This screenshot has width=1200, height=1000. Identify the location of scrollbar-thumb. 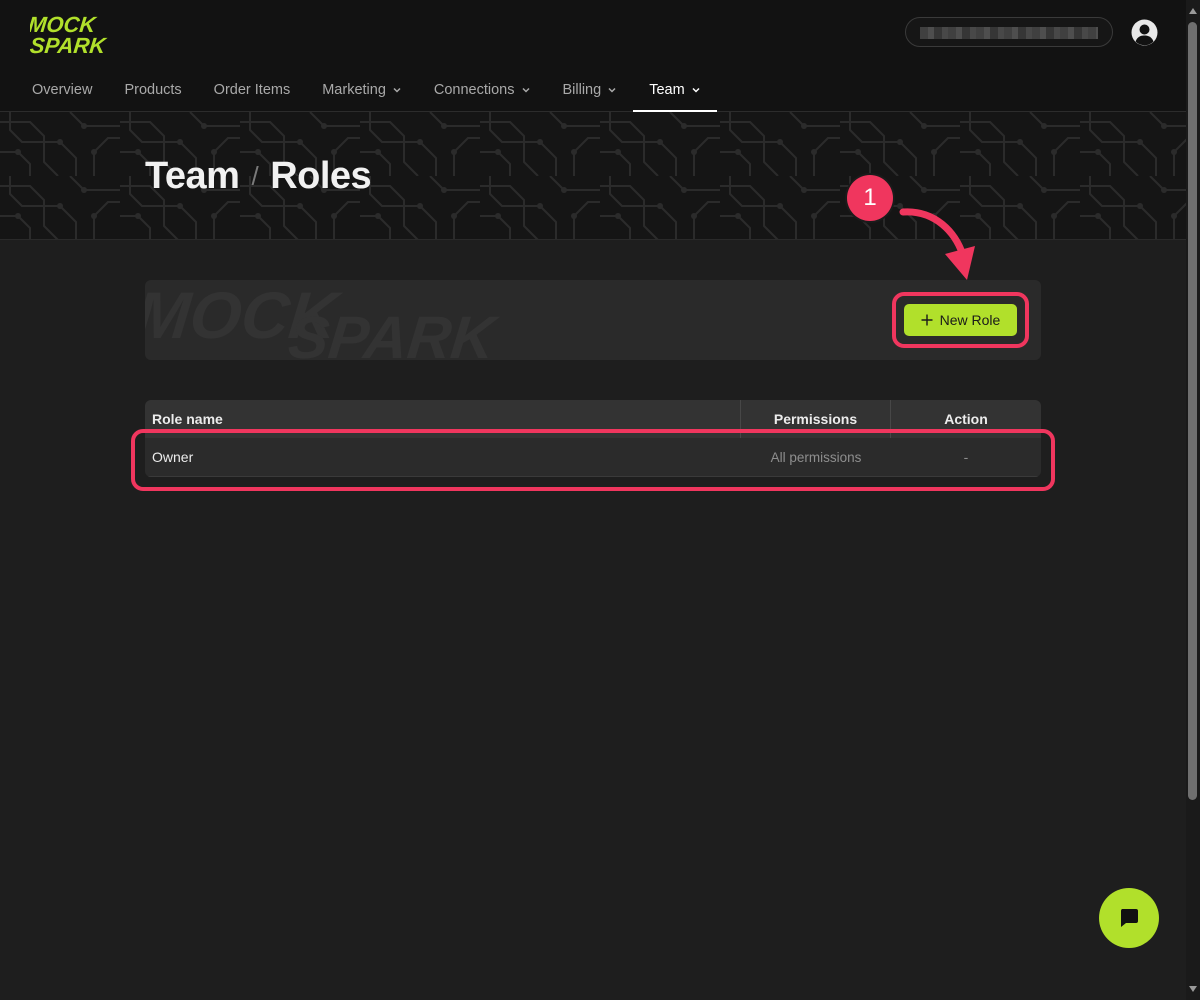
(1192, 411).